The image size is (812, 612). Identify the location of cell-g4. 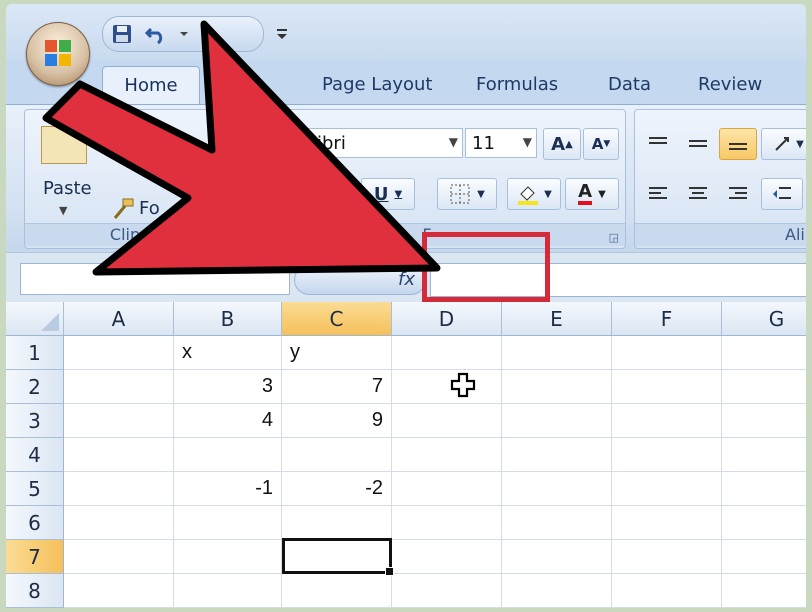
(764, 455).